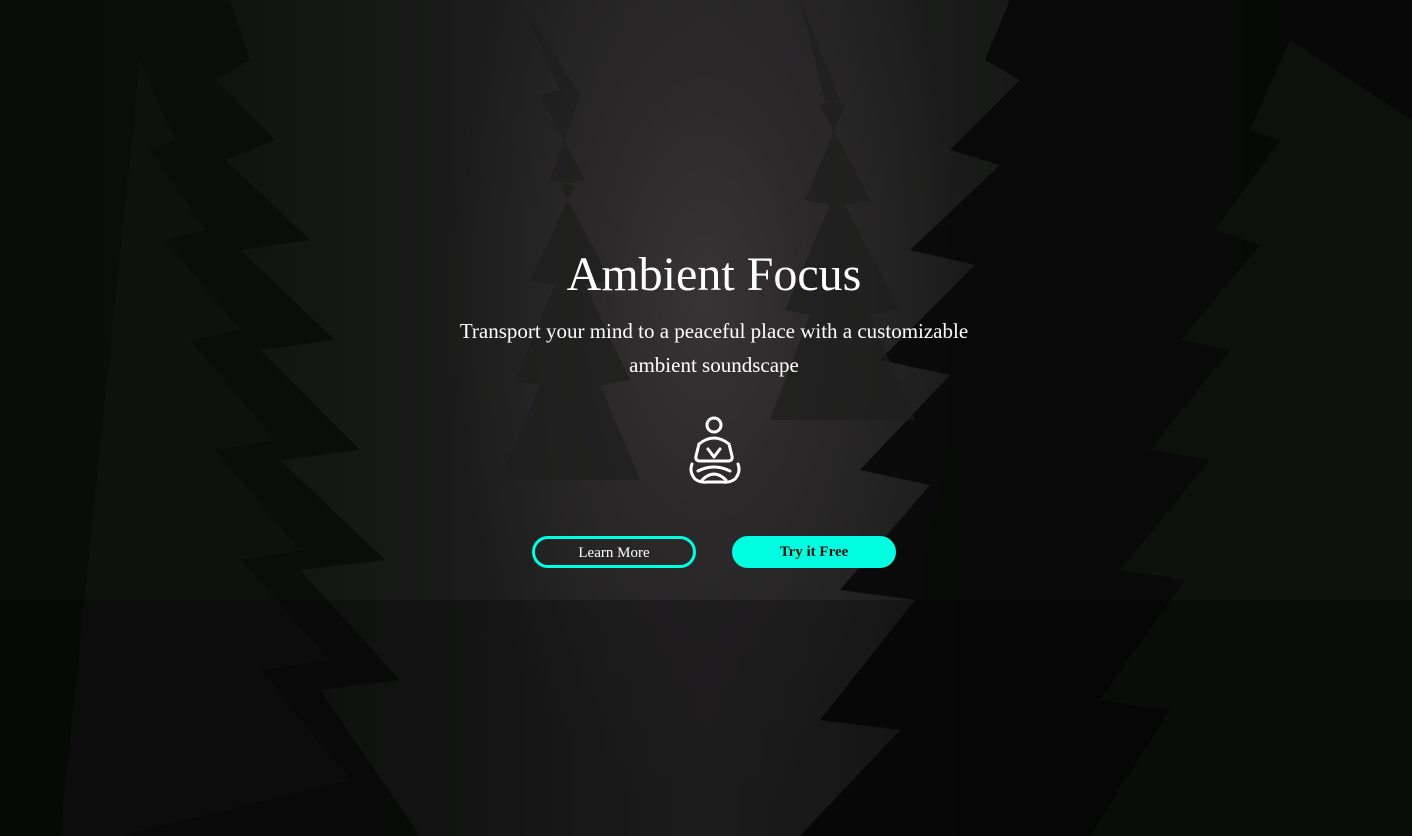 This screenshot has height=836, width=1412. What do you see at coordinates (714, 274) in the screenshot?
I see `page-title: Ambient Focus` at bounding box center [714, 274].